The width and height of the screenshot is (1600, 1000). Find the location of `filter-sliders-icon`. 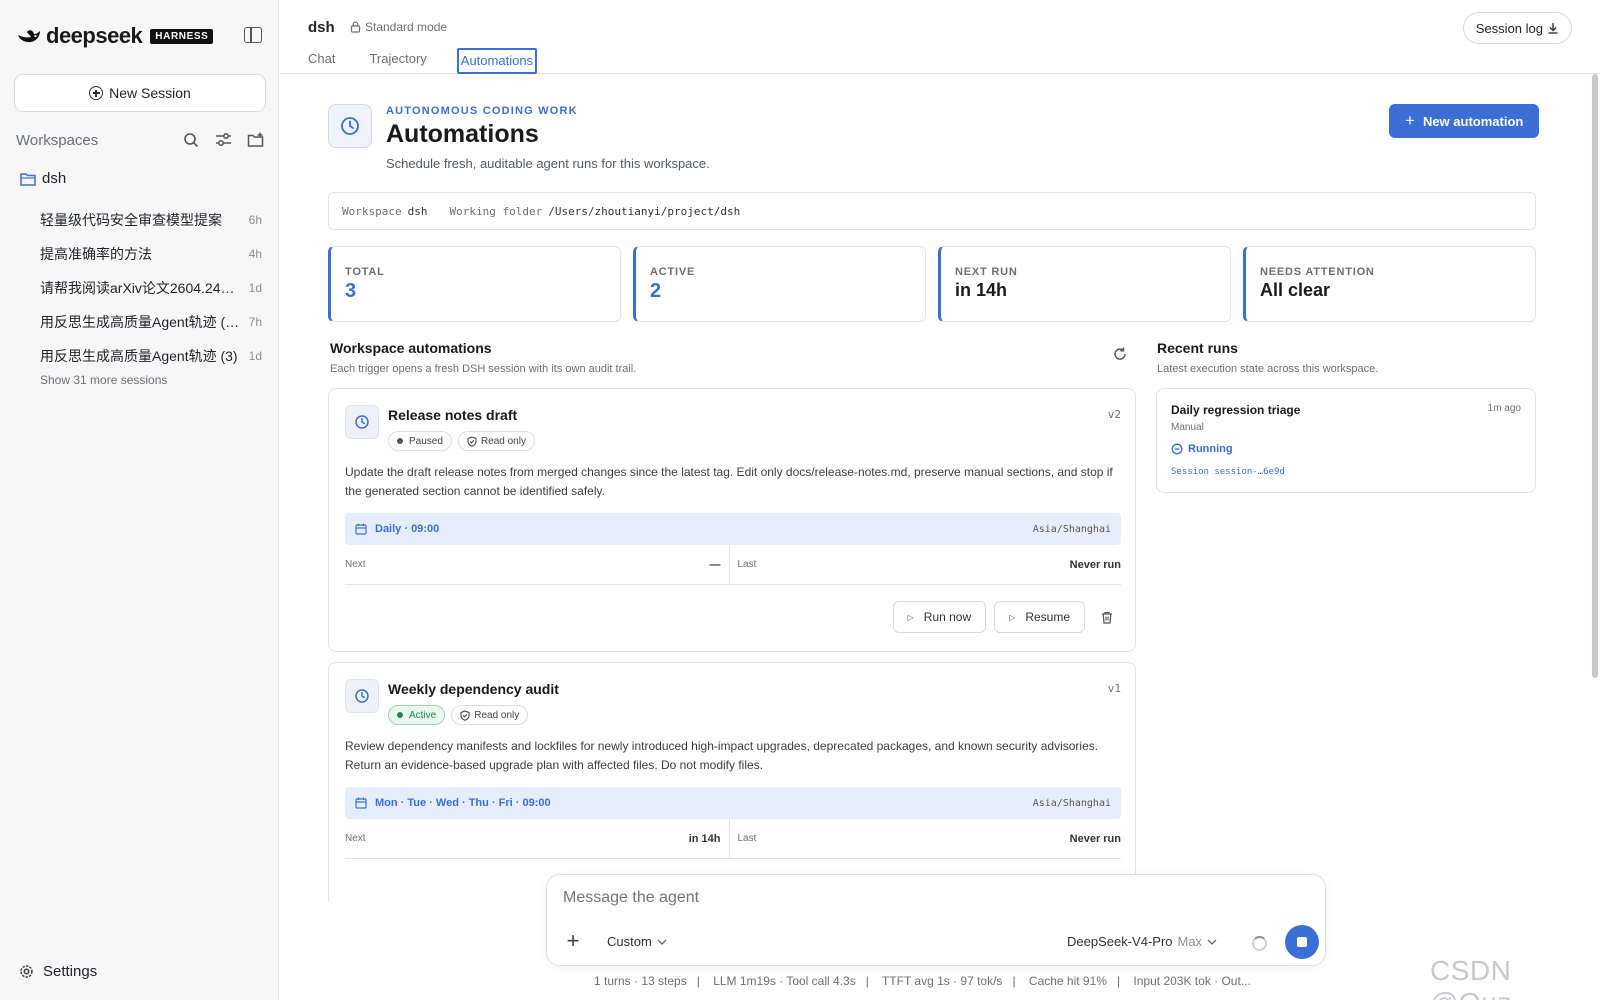

filter-sliders-icon is located at coordinates (223, 140).